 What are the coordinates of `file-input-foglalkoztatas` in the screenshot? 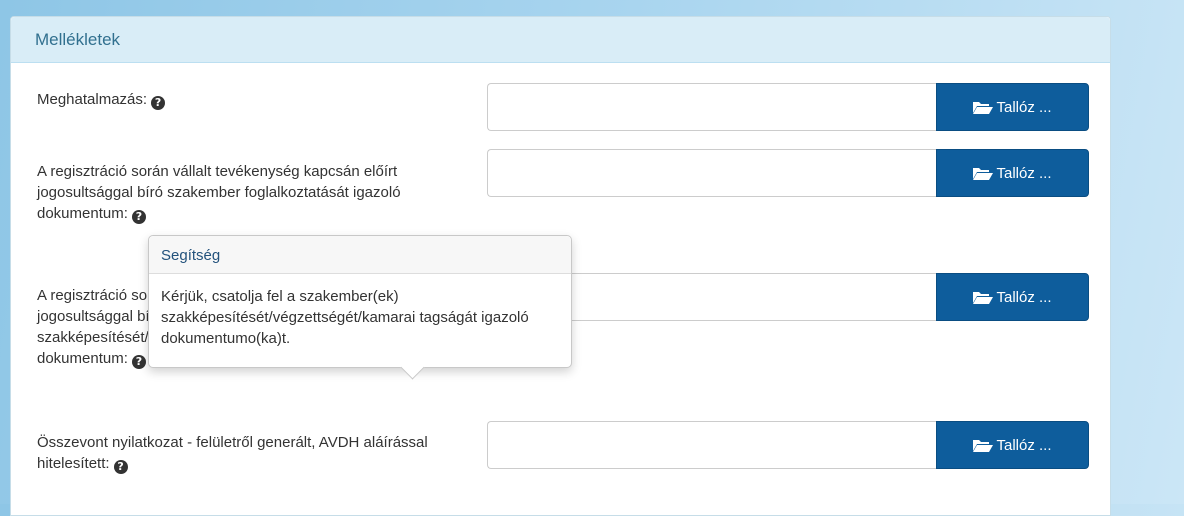 It's located at (712, 173).